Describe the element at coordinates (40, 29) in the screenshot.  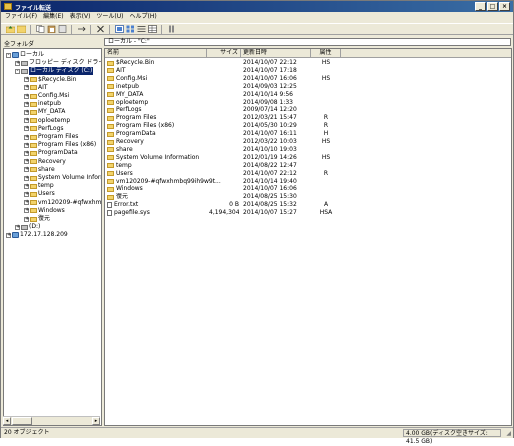
I see `copy-icon` at that location.